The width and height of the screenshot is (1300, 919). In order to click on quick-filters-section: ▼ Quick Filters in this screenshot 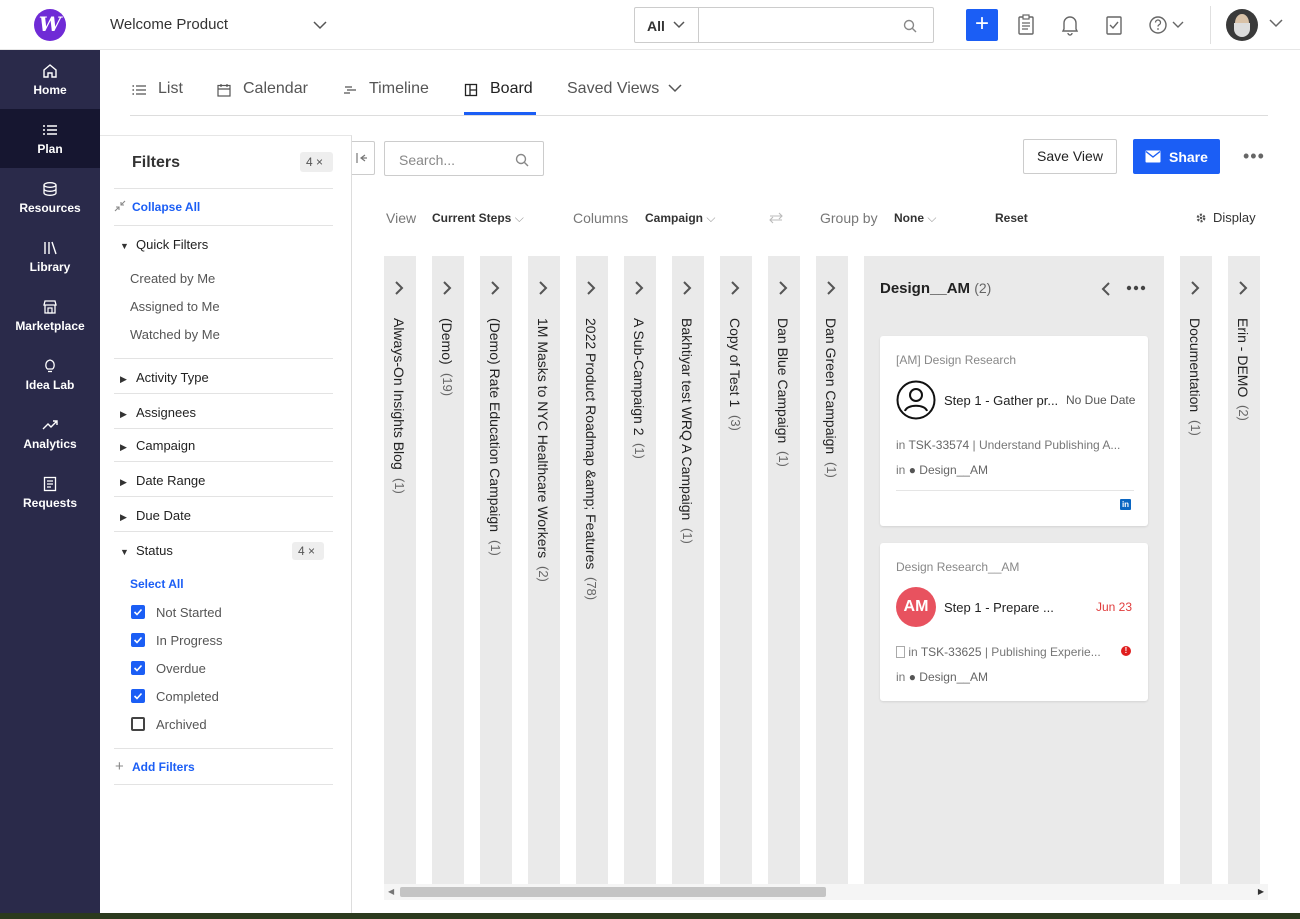, I will do `click(164, 244)`.